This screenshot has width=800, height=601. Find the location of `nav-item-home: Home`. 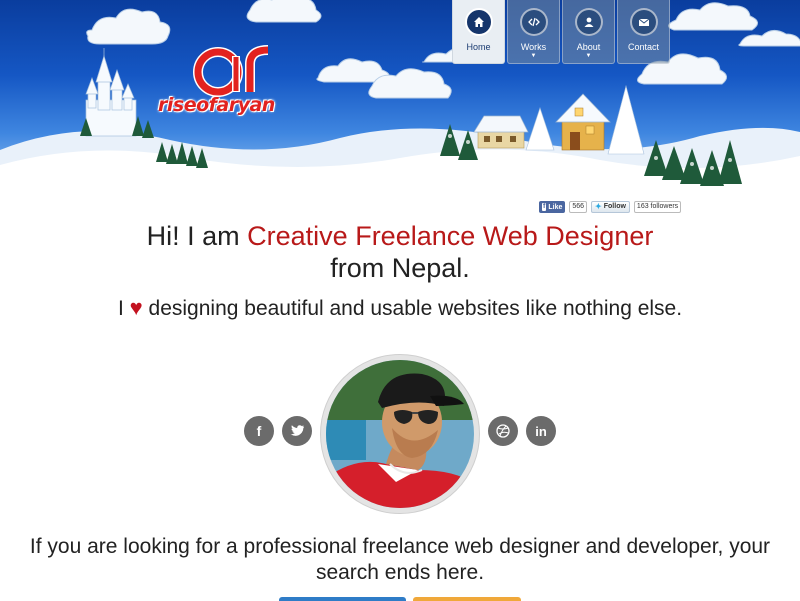

nav-item-home: Home is located at coordinates (478, 32).